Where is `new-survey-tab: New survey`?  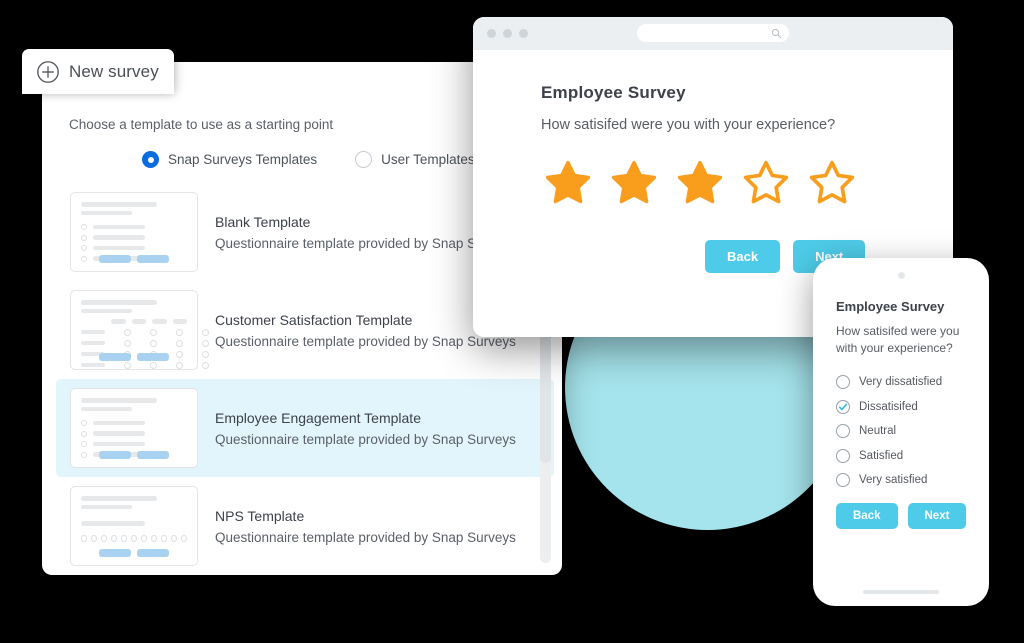 new-survey-tab: New survey is located at coordinates (98, 71).